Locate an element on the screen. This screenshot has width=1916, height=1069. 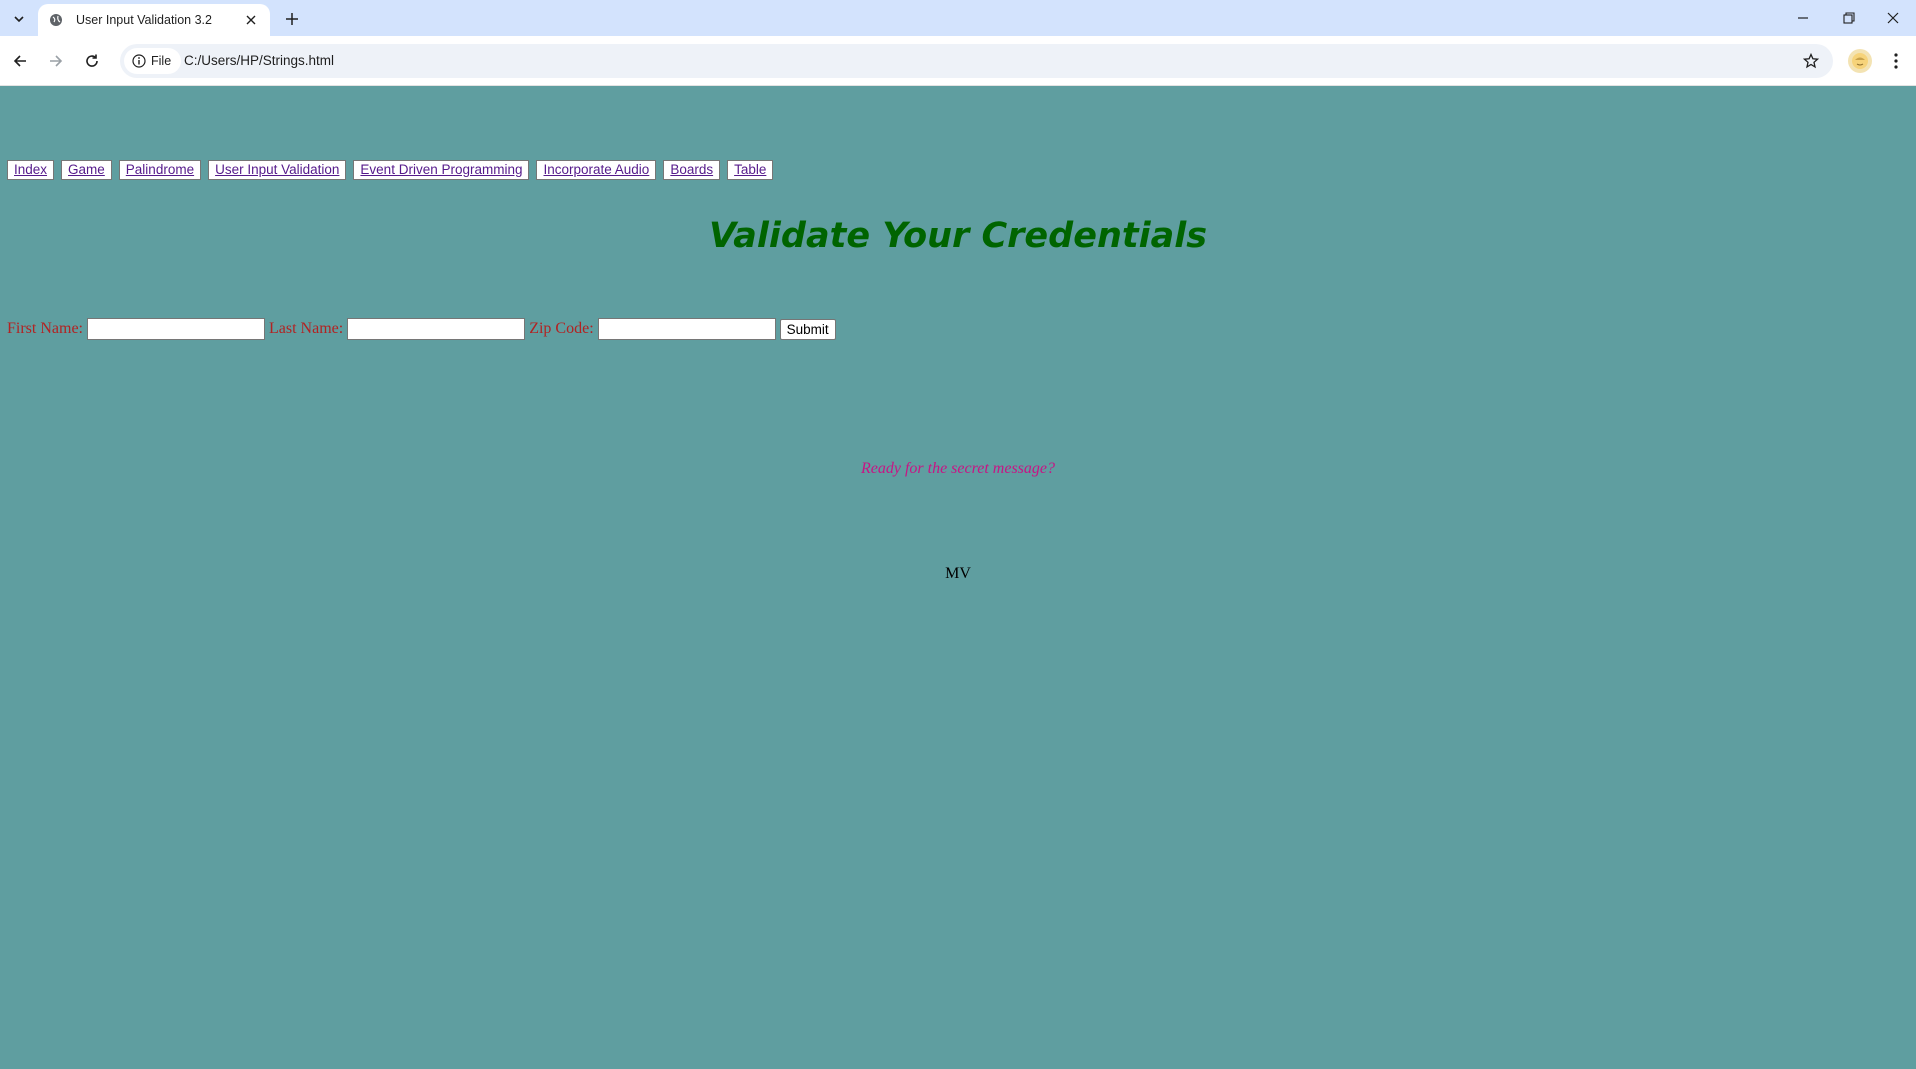
last-name-field is located at coordinates (436, 329).